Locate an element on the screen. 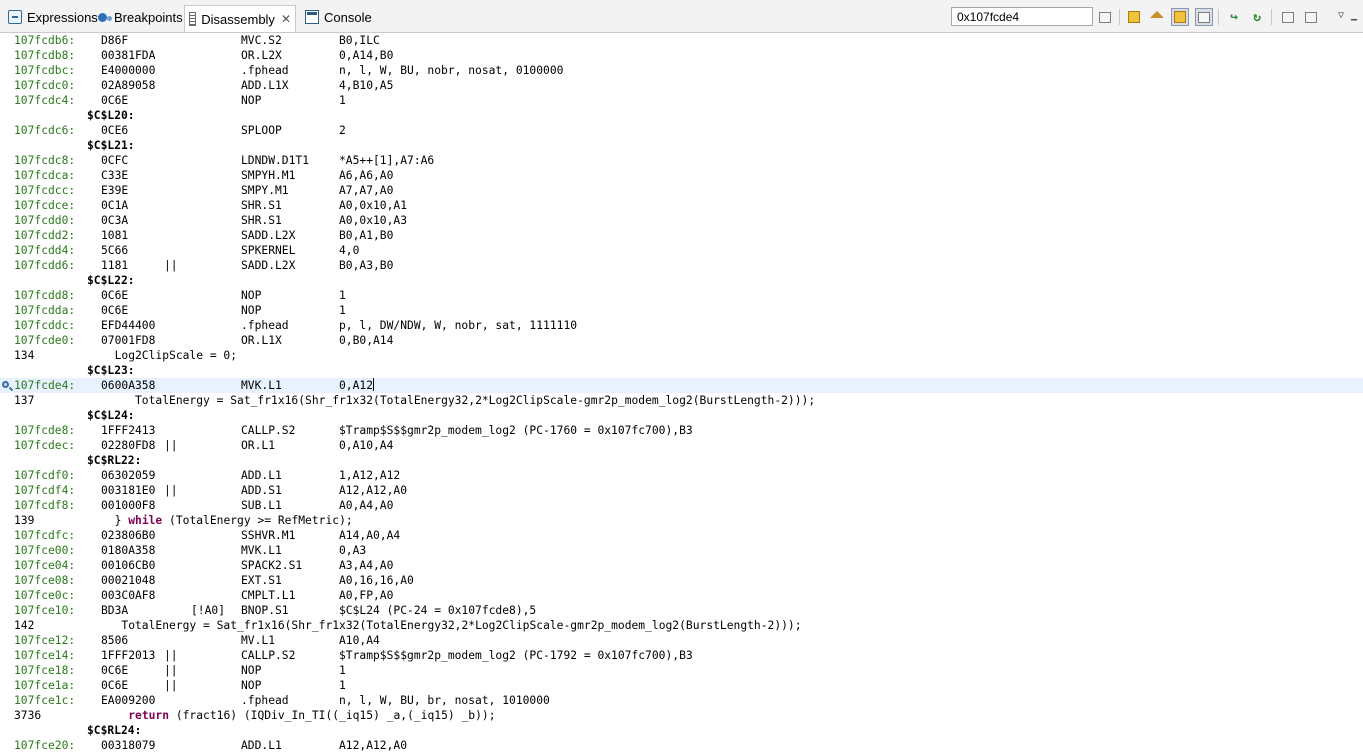  mnemonic: NOP is located at coordinates (251, 100).